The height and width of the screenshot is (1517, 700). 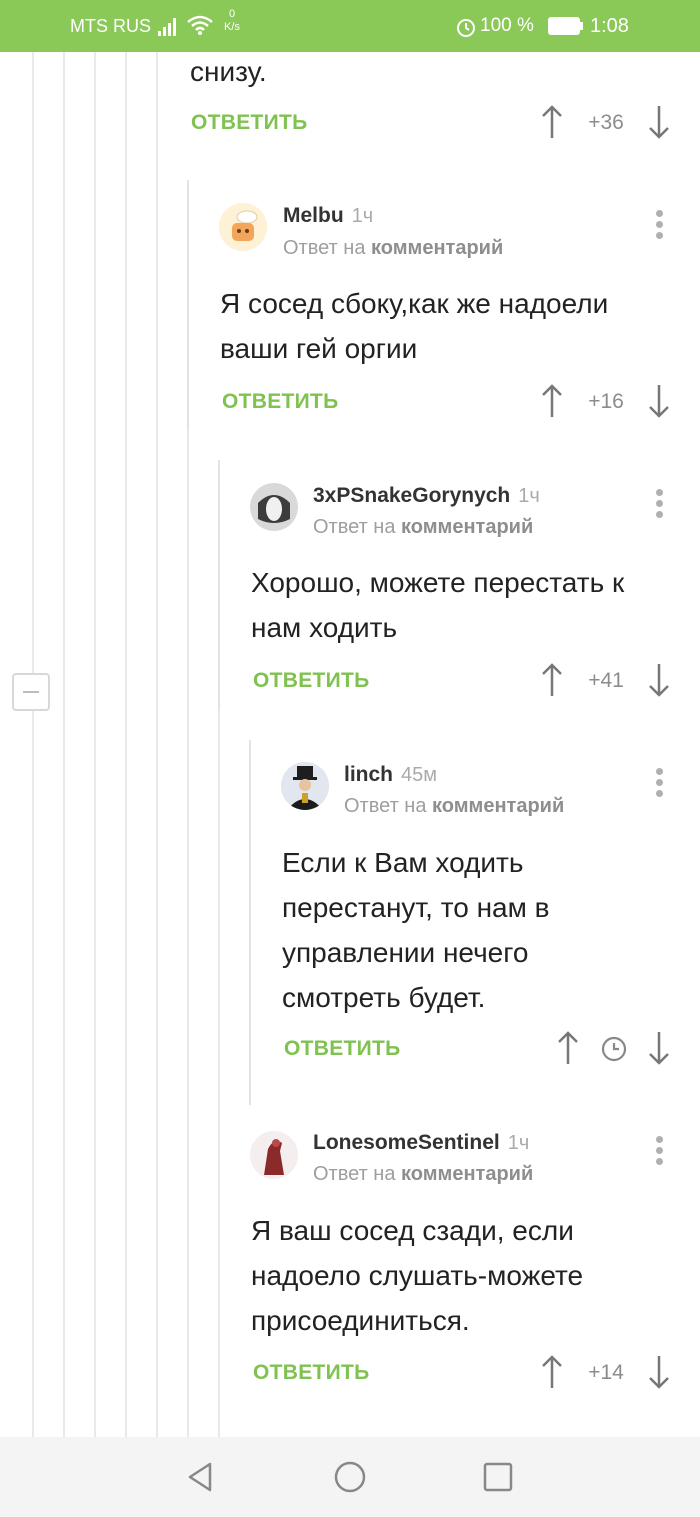 What do you see at coordinates (606, 680) in the screenshot?
I see `comment-score: +41` at bounding box center [606, 680].